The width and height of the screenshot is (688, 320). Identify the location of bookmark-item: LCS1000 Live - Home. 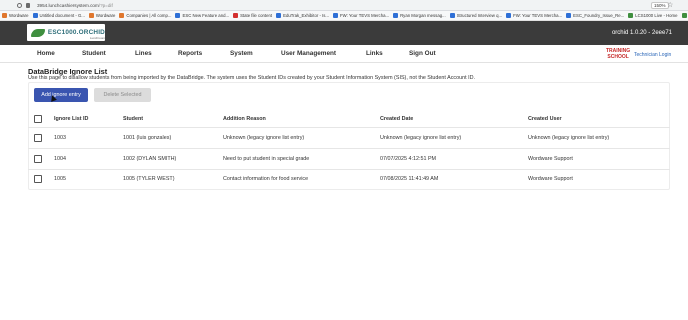
(653, 15).